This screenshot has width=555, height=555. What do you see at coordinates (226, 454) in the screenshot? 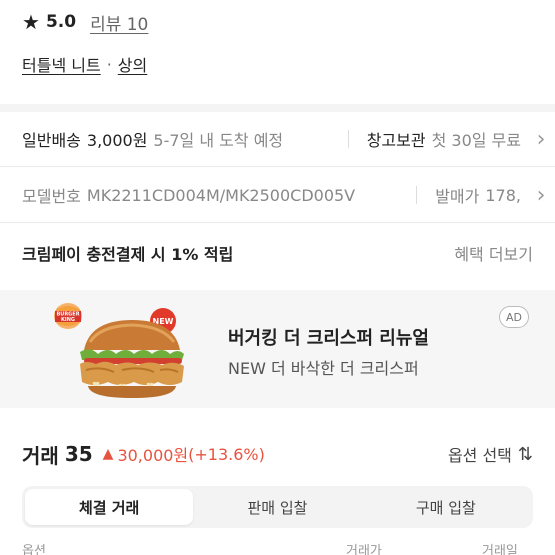
I see `trade-change: (+13.6%)` at bounding box center [226, 454].